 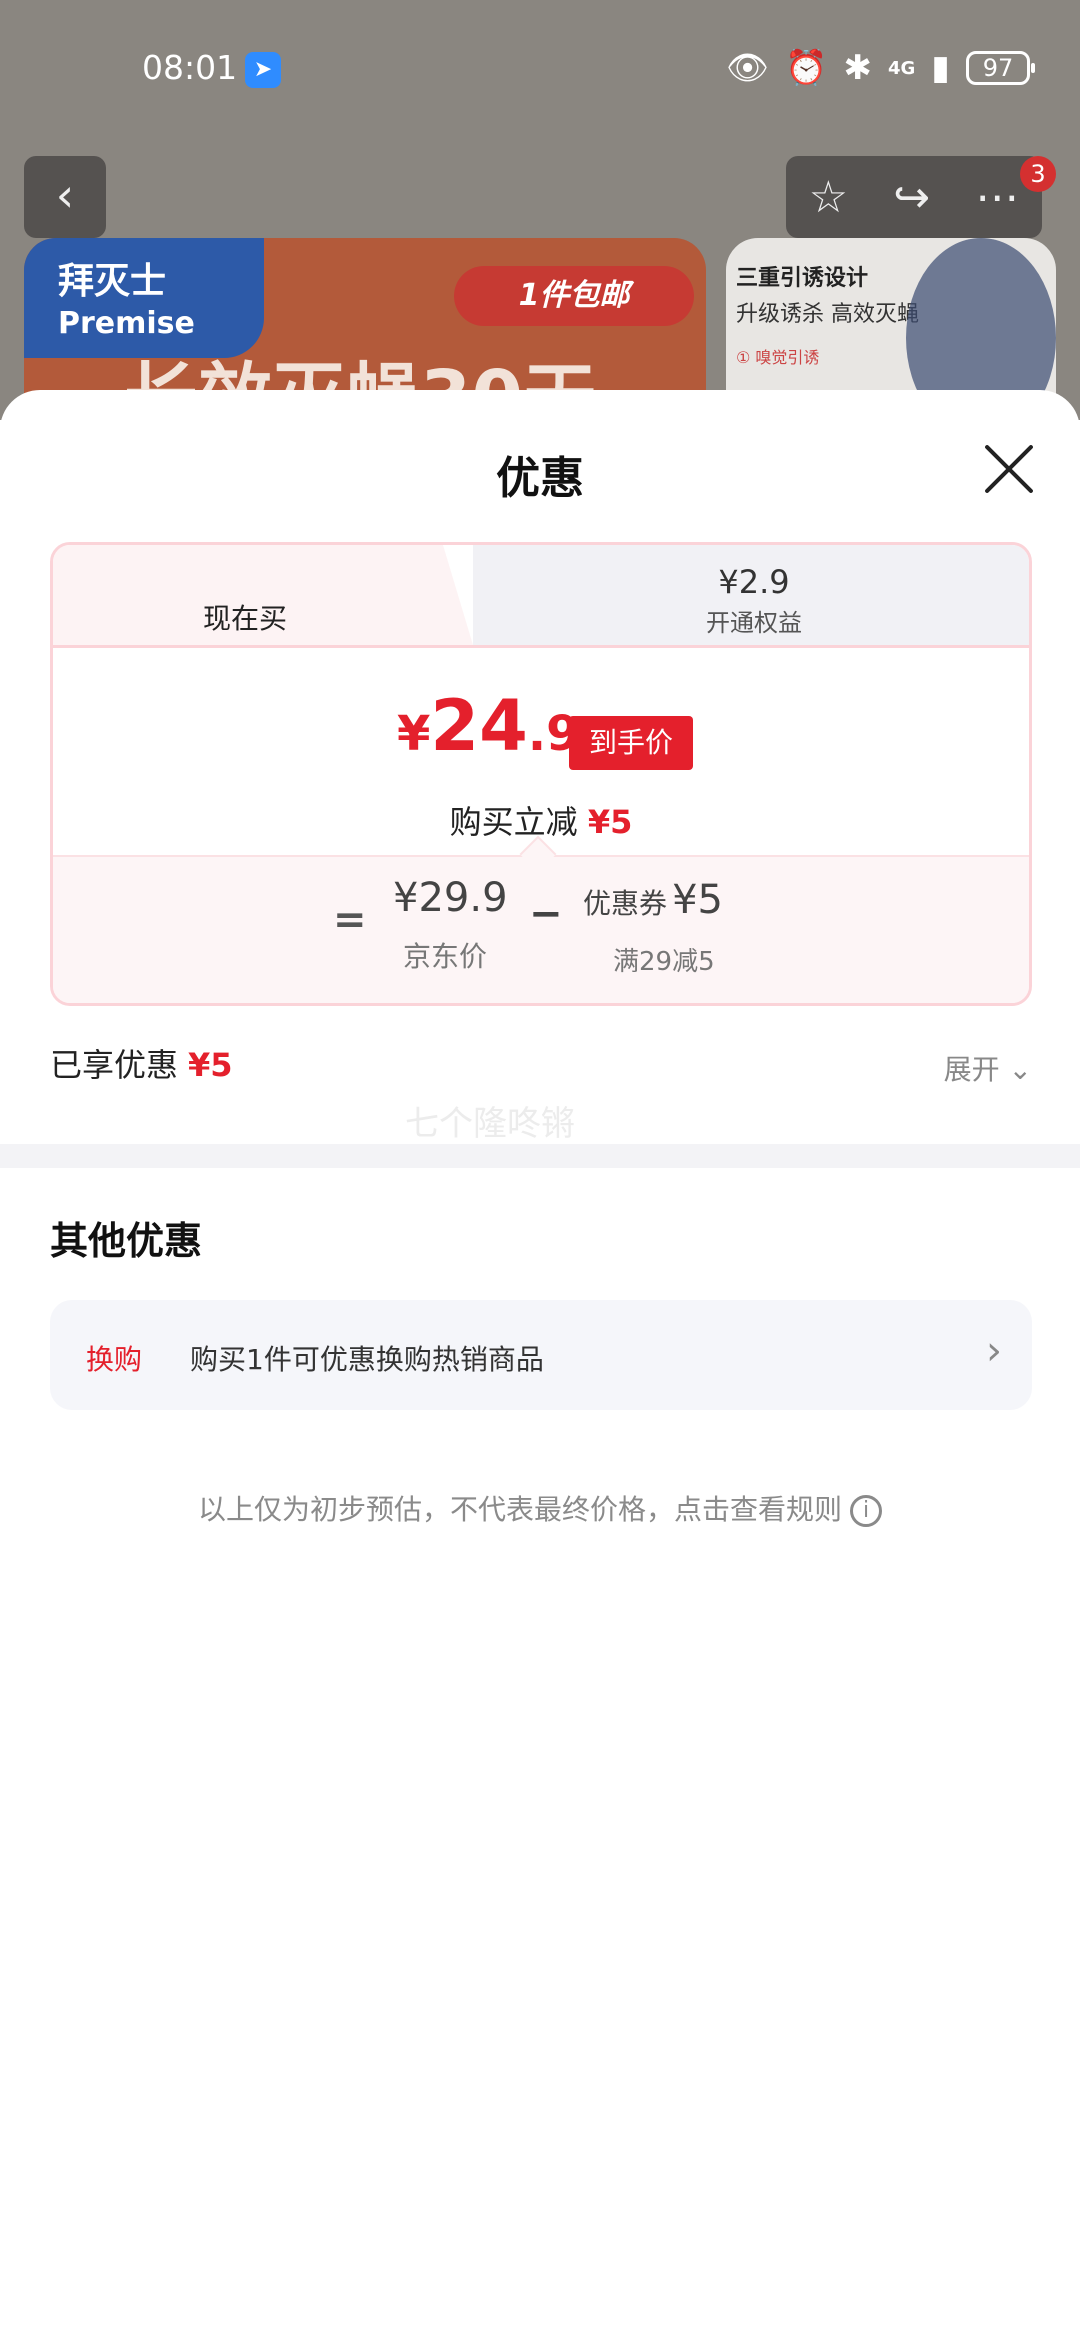 I want to click on disclaimer-text: 以上仅为初步预估，不代表最终价格，点击查看规则, so click(x=520, y=1509).